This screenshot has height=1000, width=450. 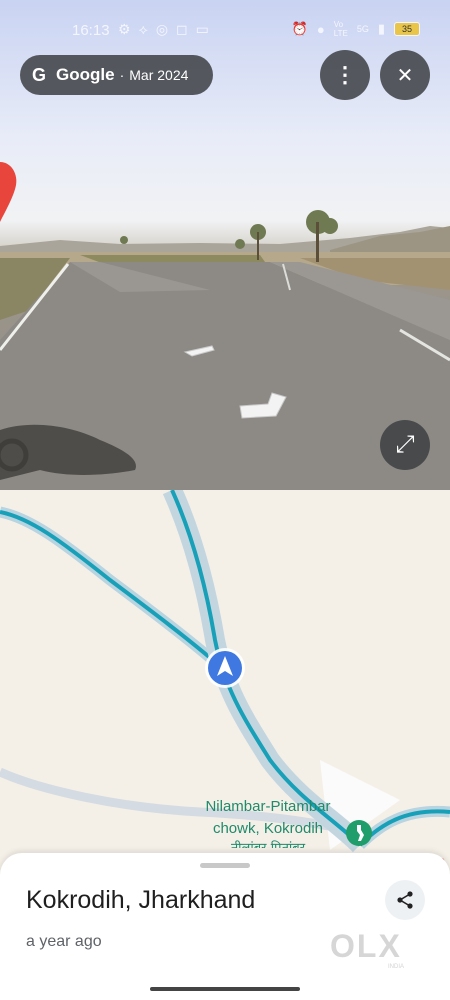 I want to click on alarm-icon: ⏰, so click(x=299, y=28).